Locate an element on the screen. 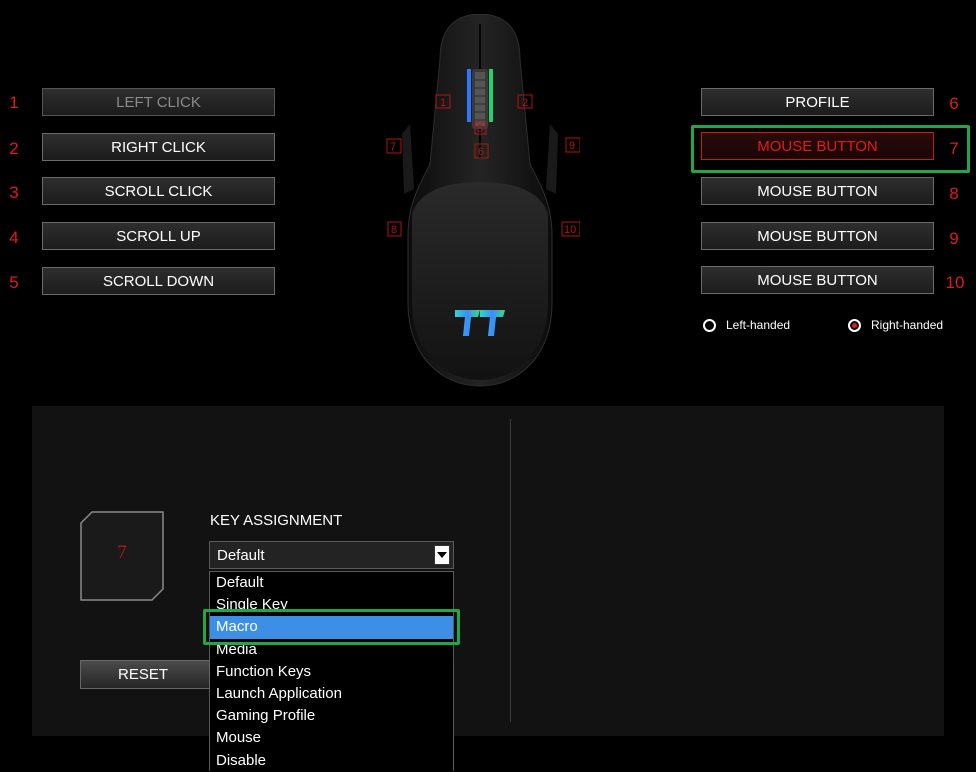 The height and width of the screenshot is (772, 976). selected-key-number: 7 is located at coordinates (122, 552).